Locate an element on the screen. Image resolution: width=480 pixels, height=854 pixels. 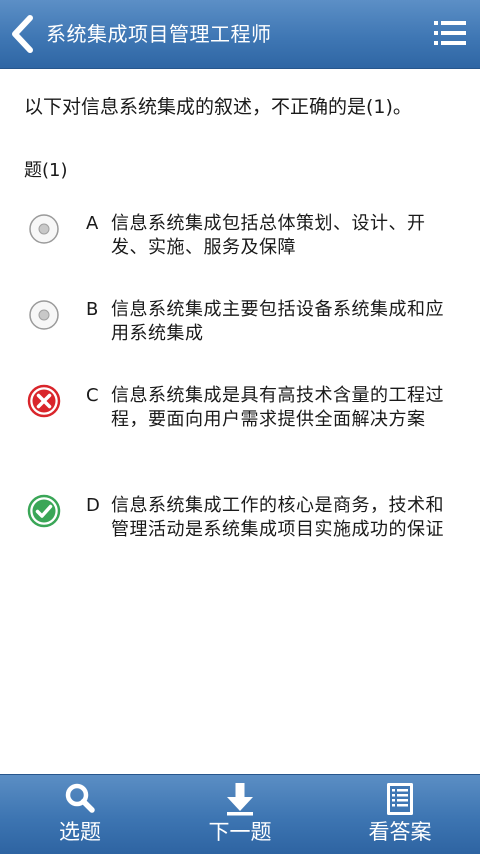
menu-button is located at coordinates (450, 33).